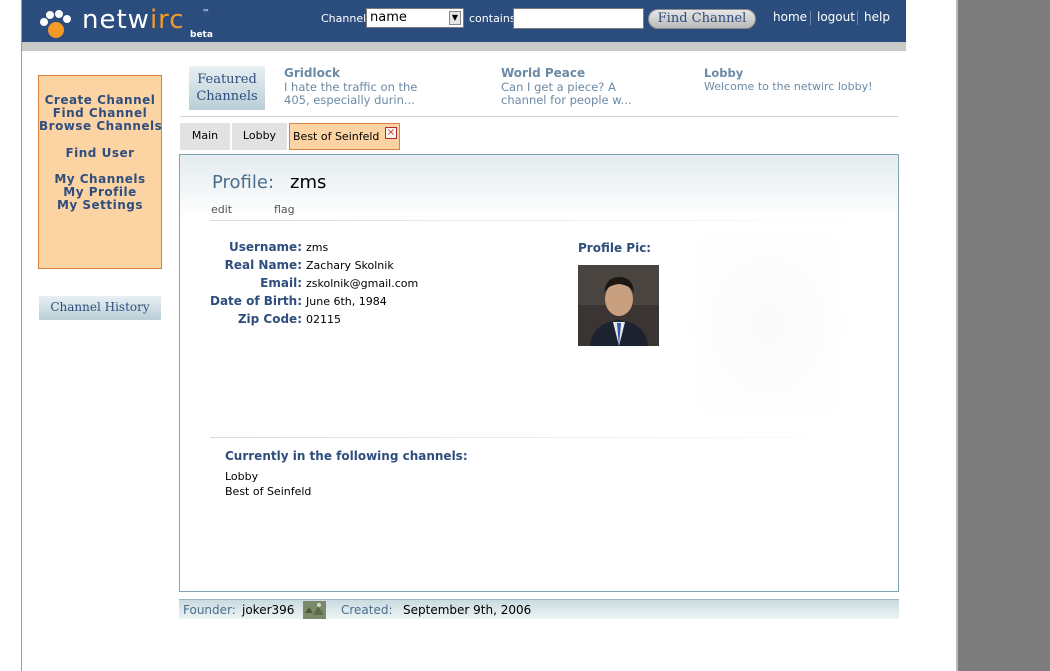 The height and width of the screenshot is (671, 1050). Describe the element at coordinates (269, 319) in the screenshot. I see `field-label: Zip Code:` at that location.